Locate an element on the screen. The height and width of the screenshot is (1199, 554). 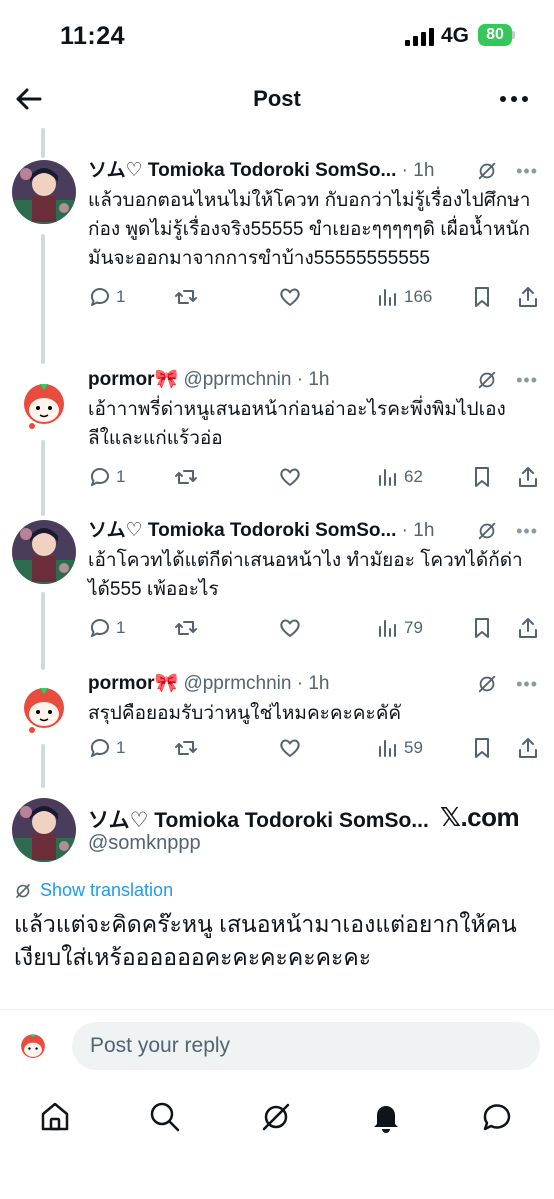
show-translation-link: Show translation is located at coordinates (93, 890).